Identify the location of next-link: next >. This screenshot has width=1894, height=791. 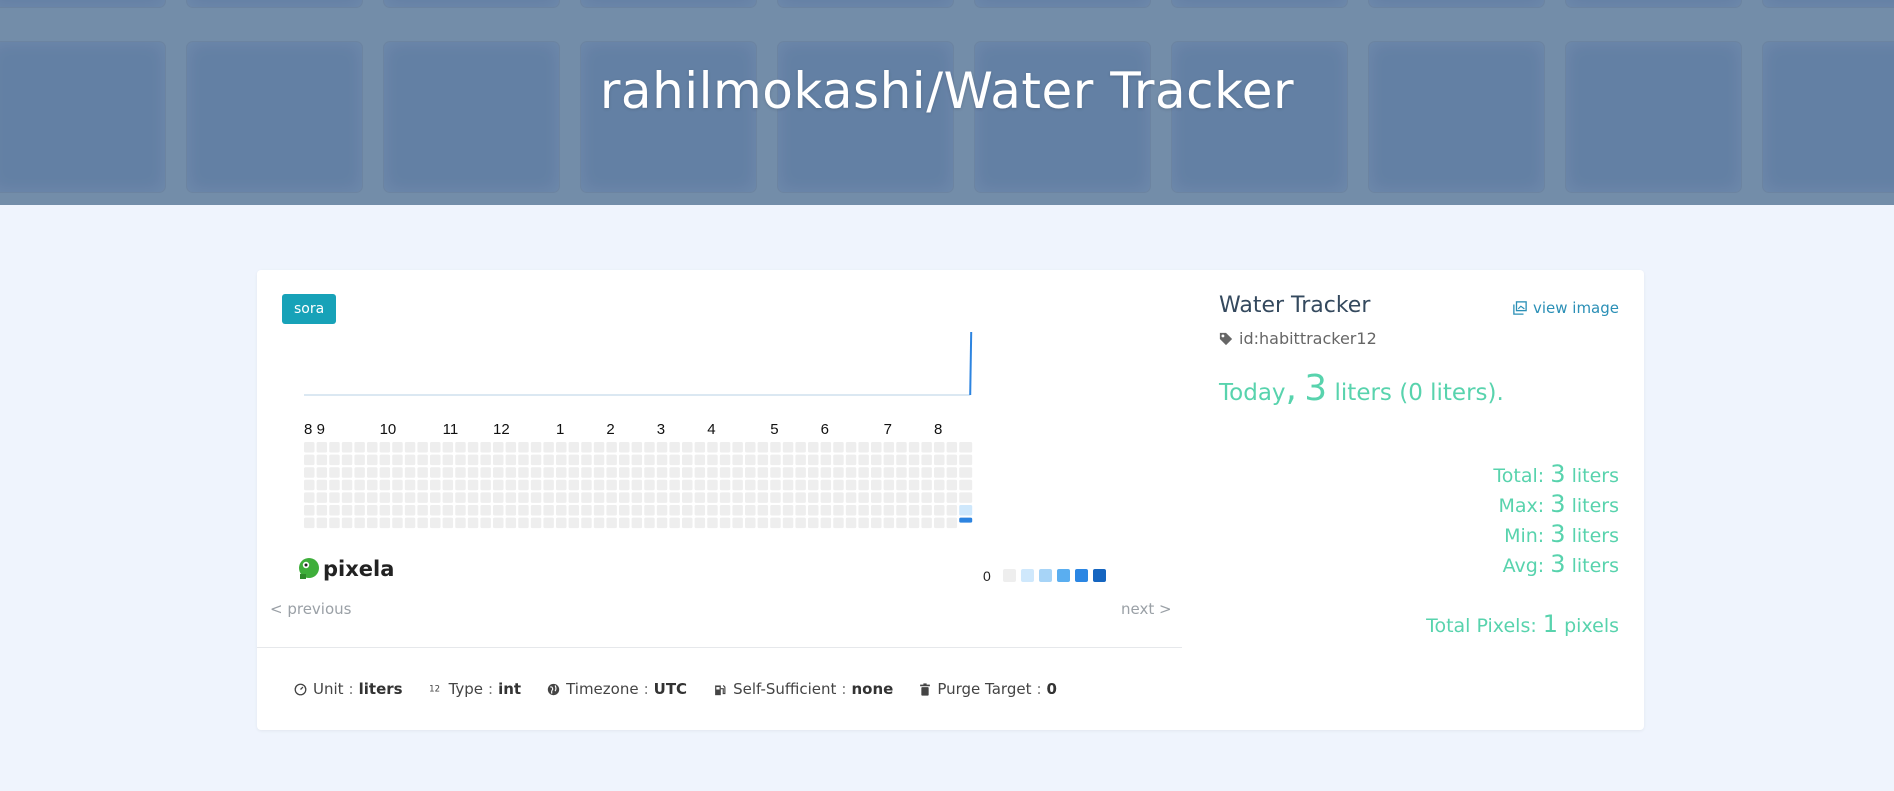
(1146, 609).